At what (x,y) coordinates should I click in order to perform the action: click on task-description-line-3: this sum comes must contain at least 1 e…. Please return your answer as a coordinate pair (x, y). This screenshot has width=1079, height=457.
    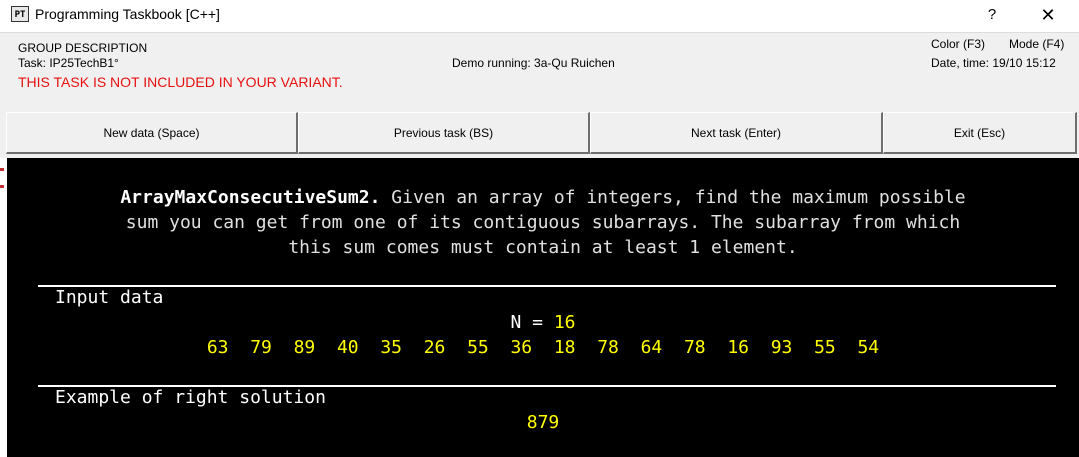
    Looking at the image, I should click on (543, 247).